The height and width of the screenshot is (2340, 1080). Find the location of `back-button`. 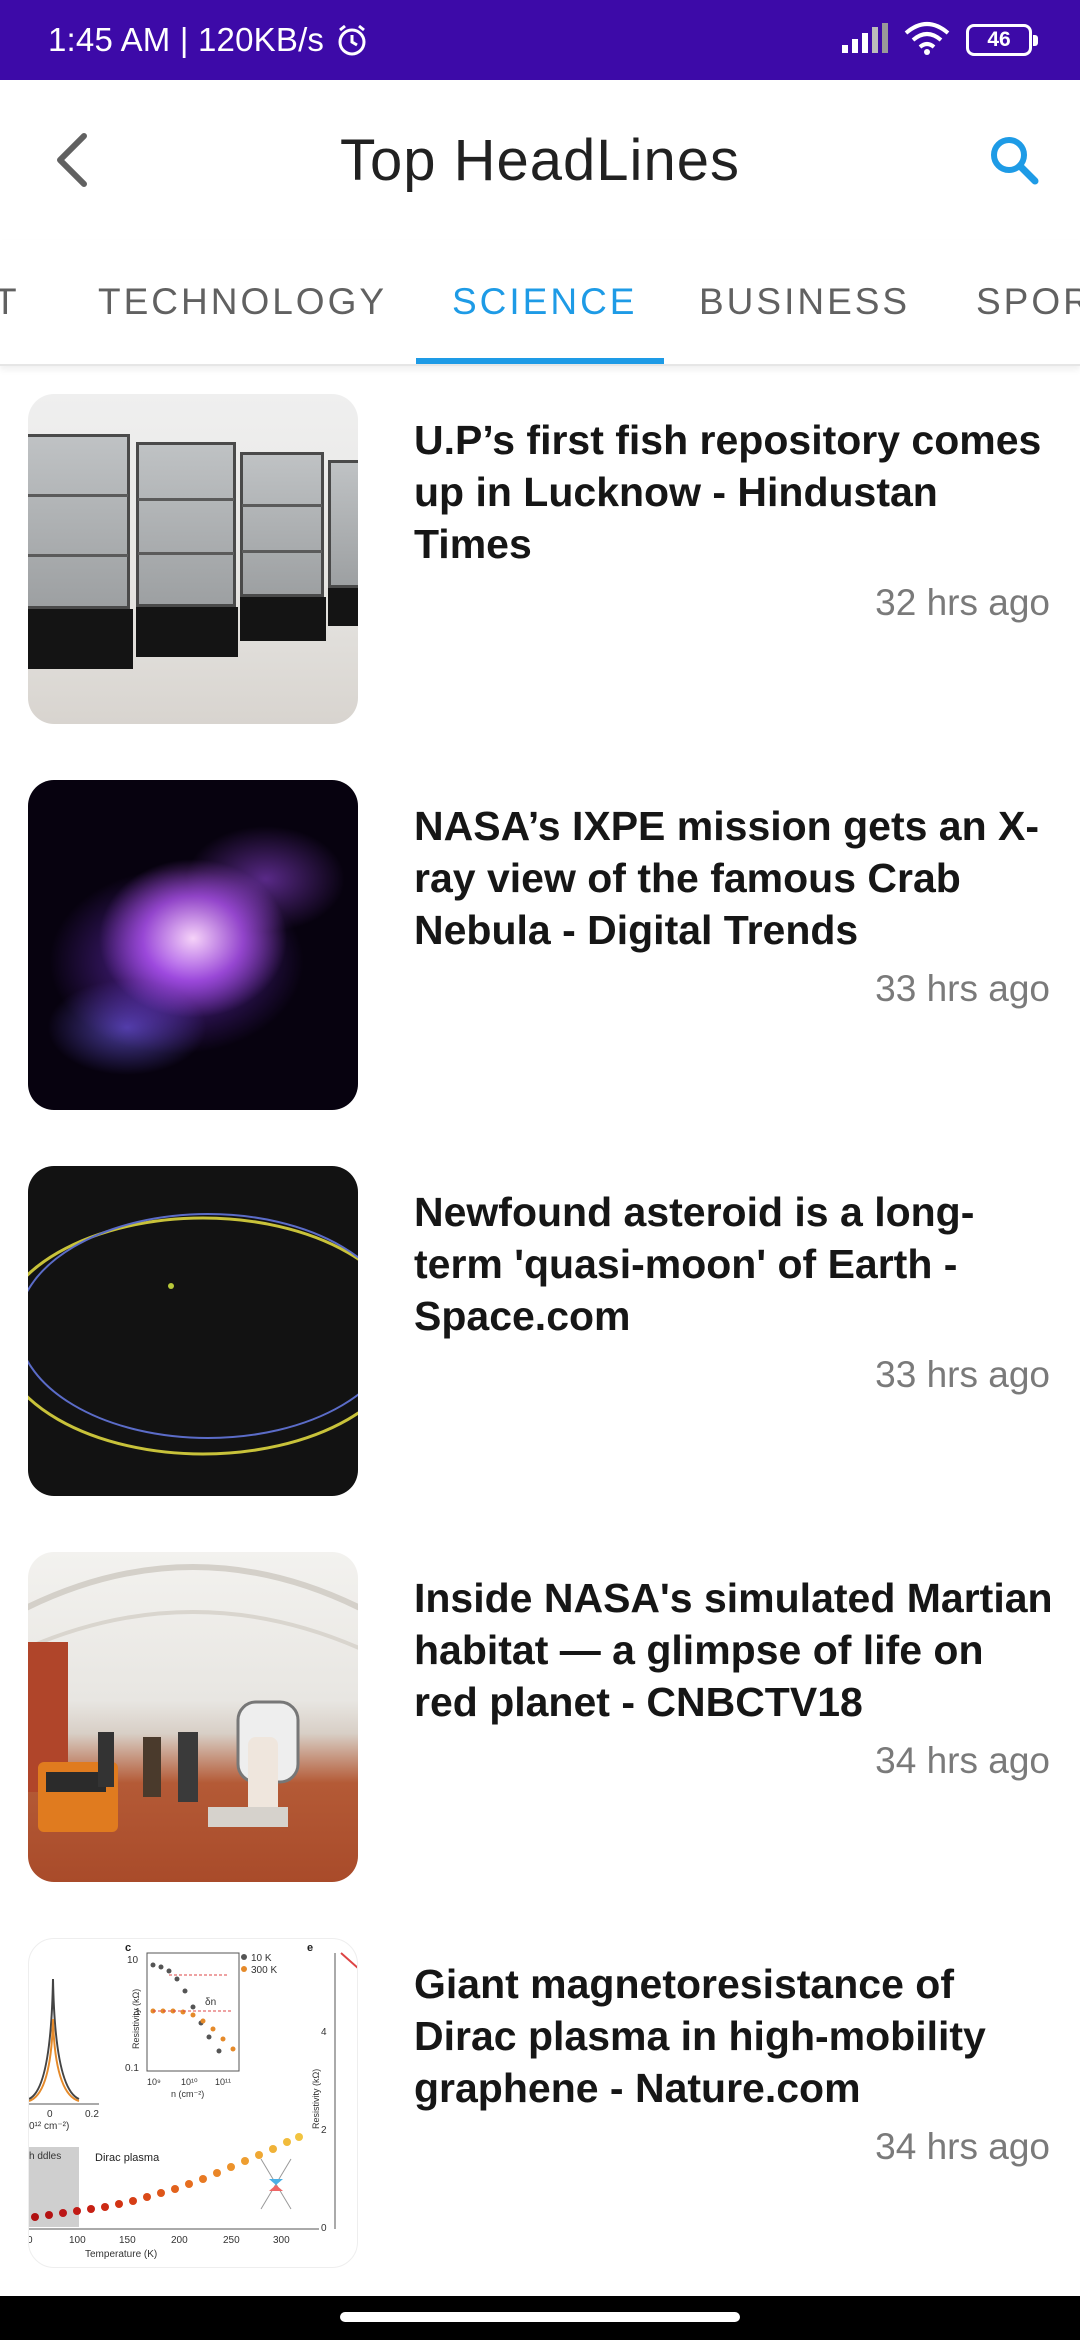

back-button is located at coordinates (72, 160).